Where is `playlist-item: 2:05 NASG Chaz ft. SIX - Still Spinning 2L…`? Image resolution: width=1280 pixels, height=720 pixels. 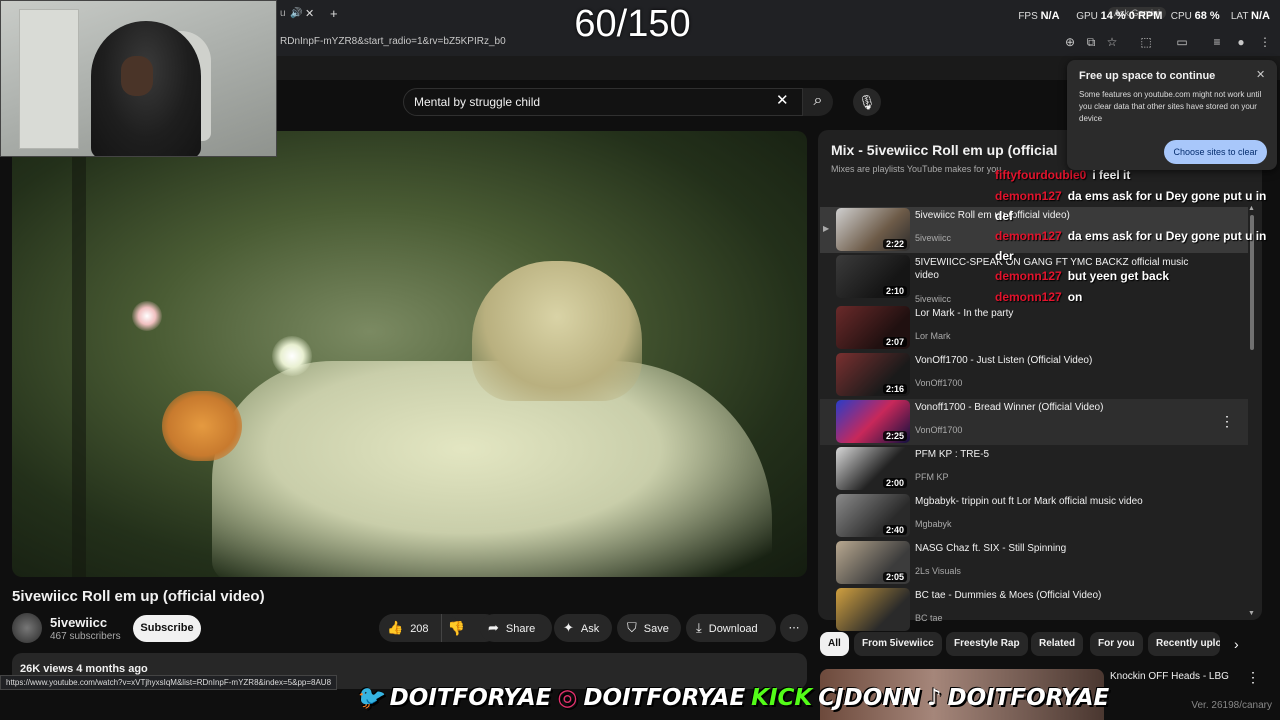 playlist-item: 2:05 NASG Chaz ft. SIX - Still Spinning 2L… is located at coordinates (1034, 563).